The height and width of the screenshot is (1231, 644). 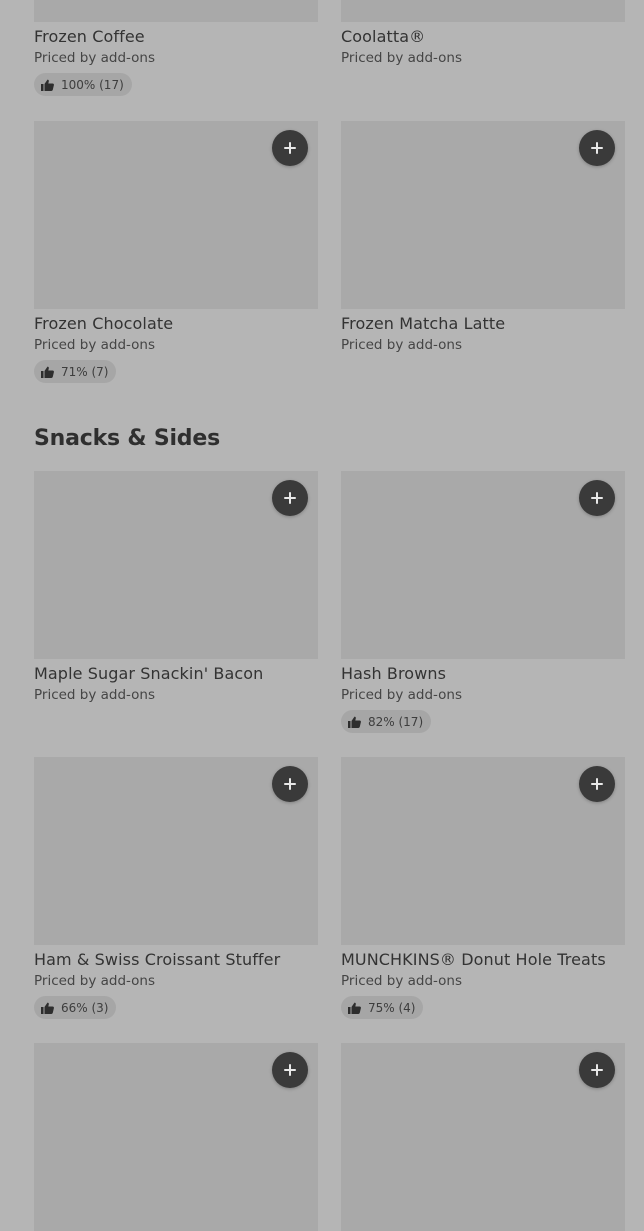 I want to click on rating-text: 100% (17), so click(x=92, y=84).